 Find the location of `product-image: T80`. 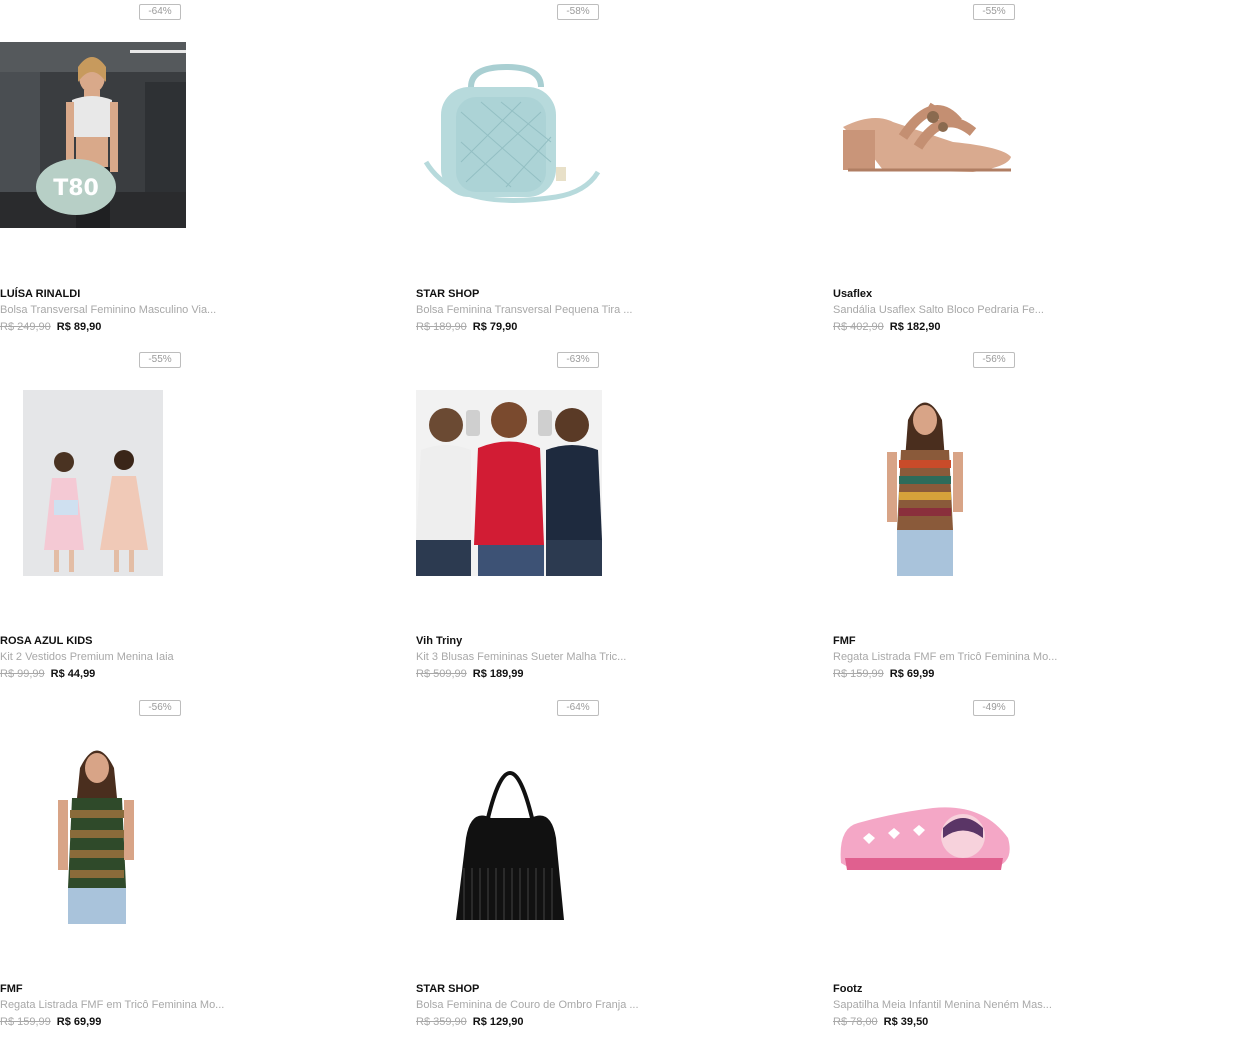

product-image: T80 is located at coordinates (93, 135).